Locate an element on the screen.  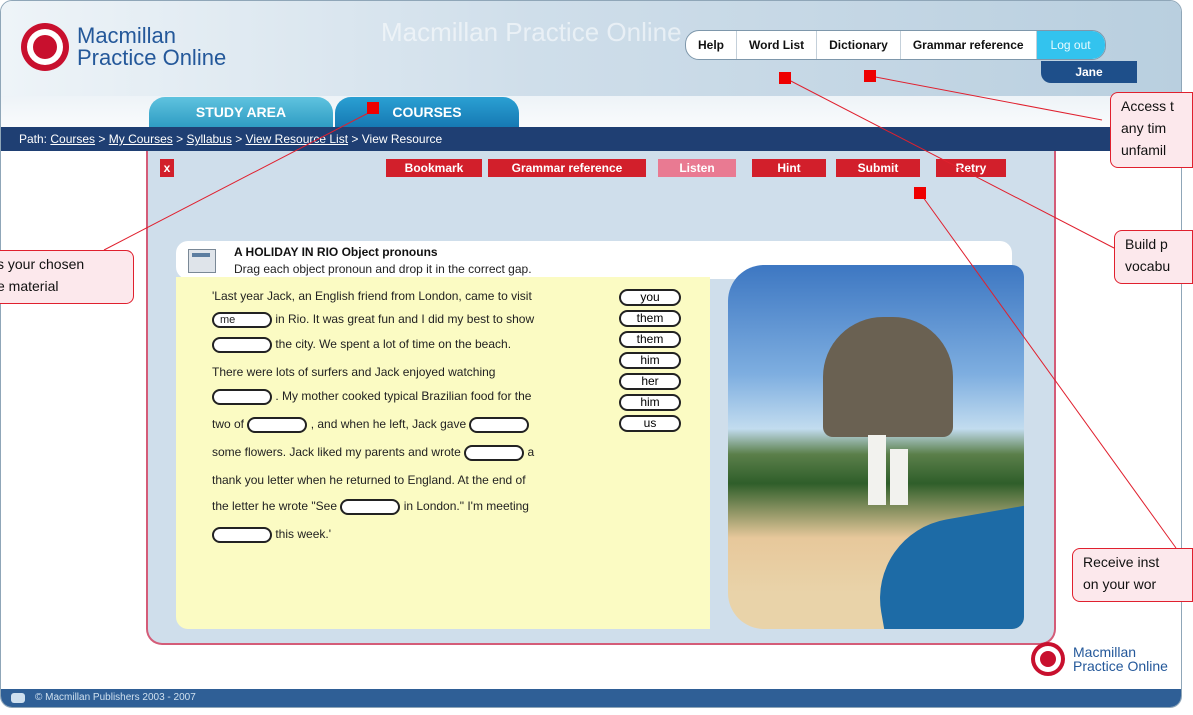
callout-instant-feedback: Receive inst on your wor is located at coordinates (1132, 575).